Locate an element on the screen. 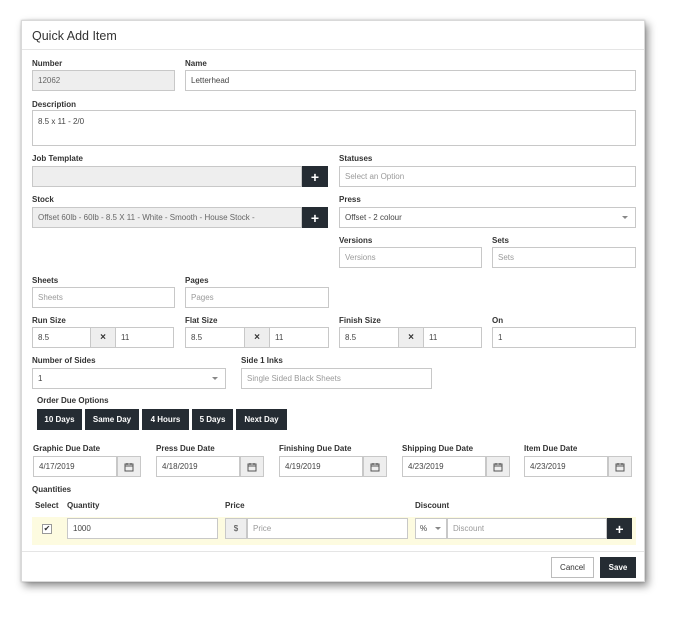 The width and height of the screenshot is (687, 624). footer-divider is located at coordinates (333, 551).